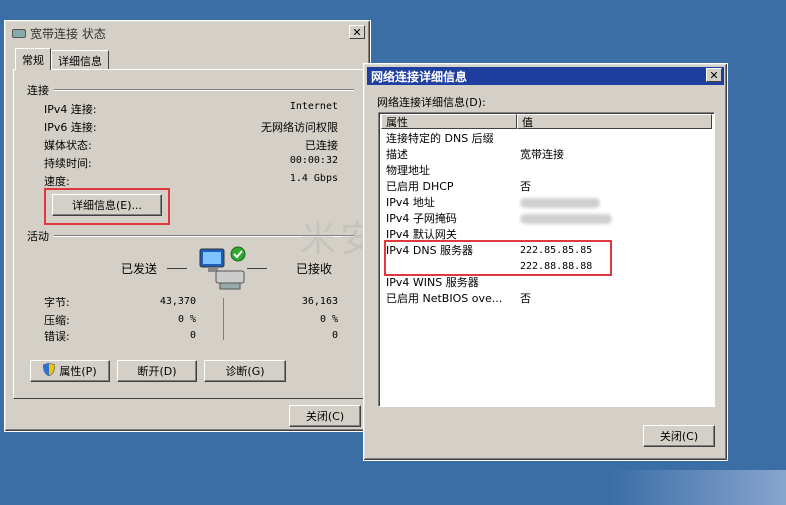  Describe the element at coordinates (91, 302) in the screenshot. I see `bytes-row: 字节:` at that location.